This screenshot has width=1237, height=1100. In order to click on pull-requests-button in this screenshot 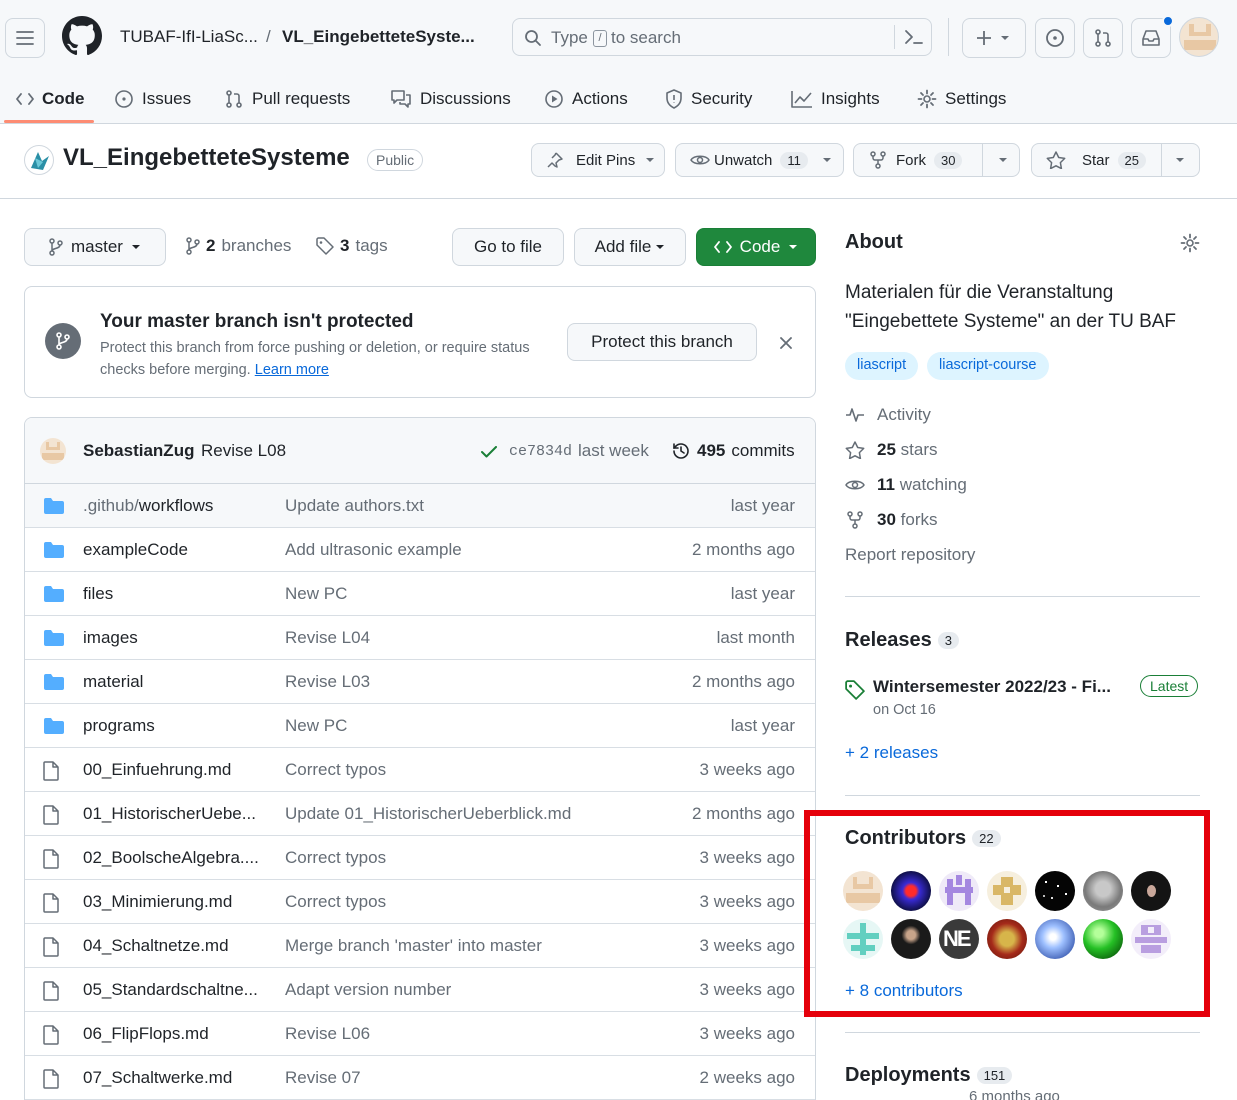, I will do `click(1103, 38)`.